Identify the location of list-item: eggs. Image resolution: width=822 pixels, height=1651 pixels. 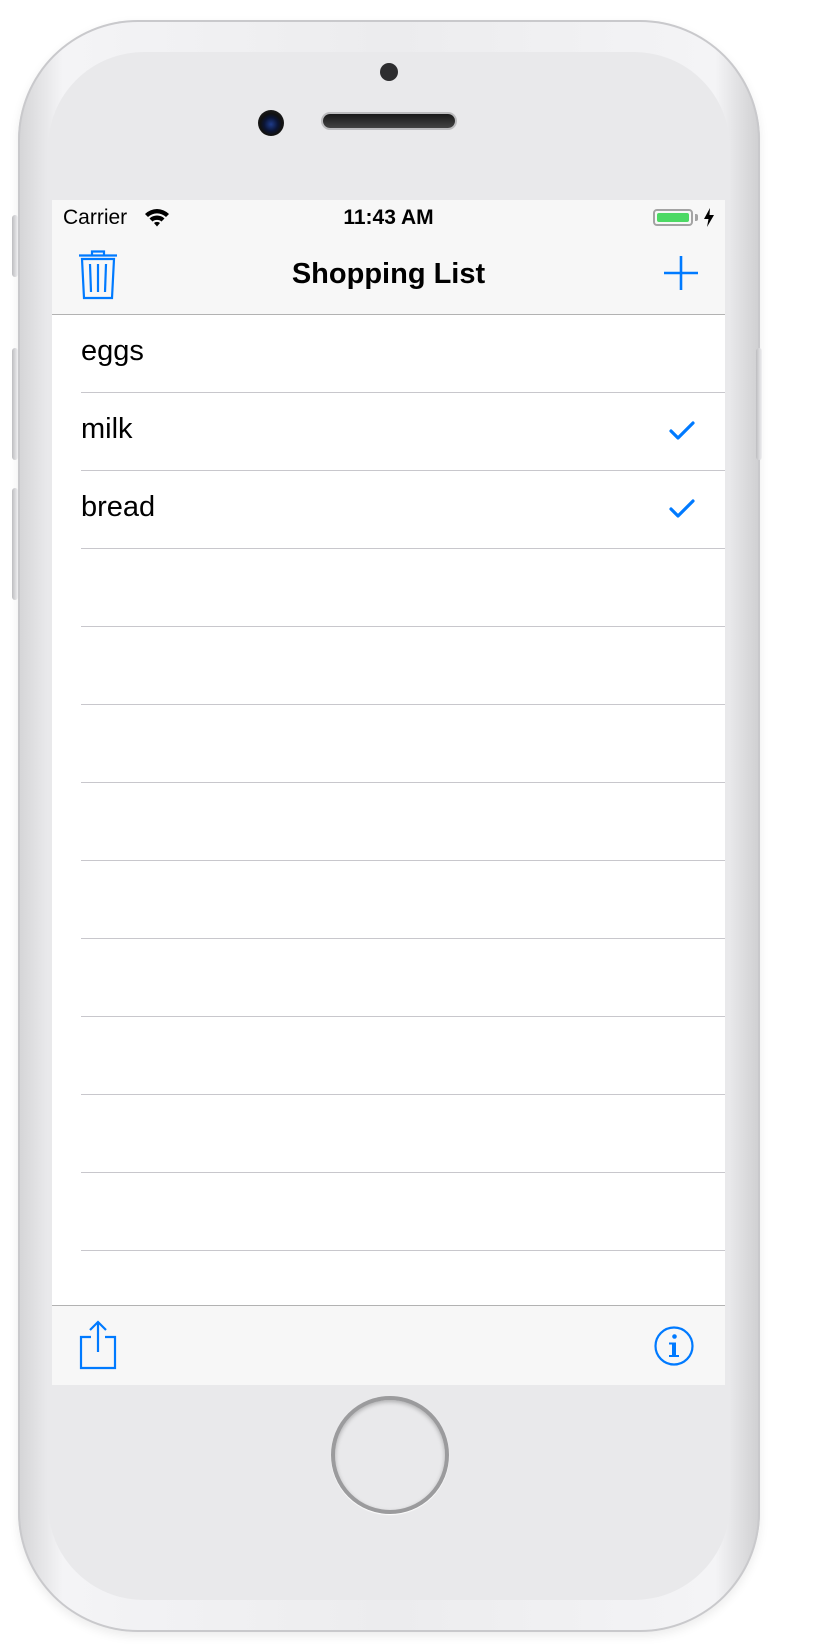
(403, 354).